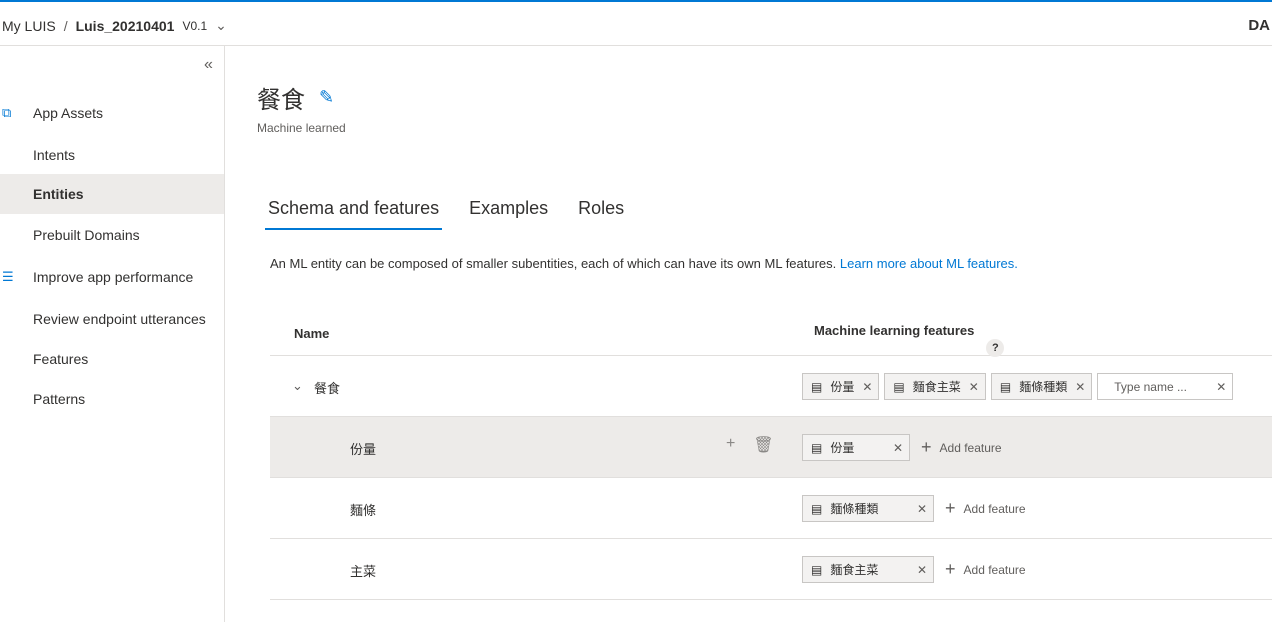 Image resolution: width=1272 pixels, height=622 pixels. I want to click on sidebar-item-patterns: Patterns, so click(112, 399).